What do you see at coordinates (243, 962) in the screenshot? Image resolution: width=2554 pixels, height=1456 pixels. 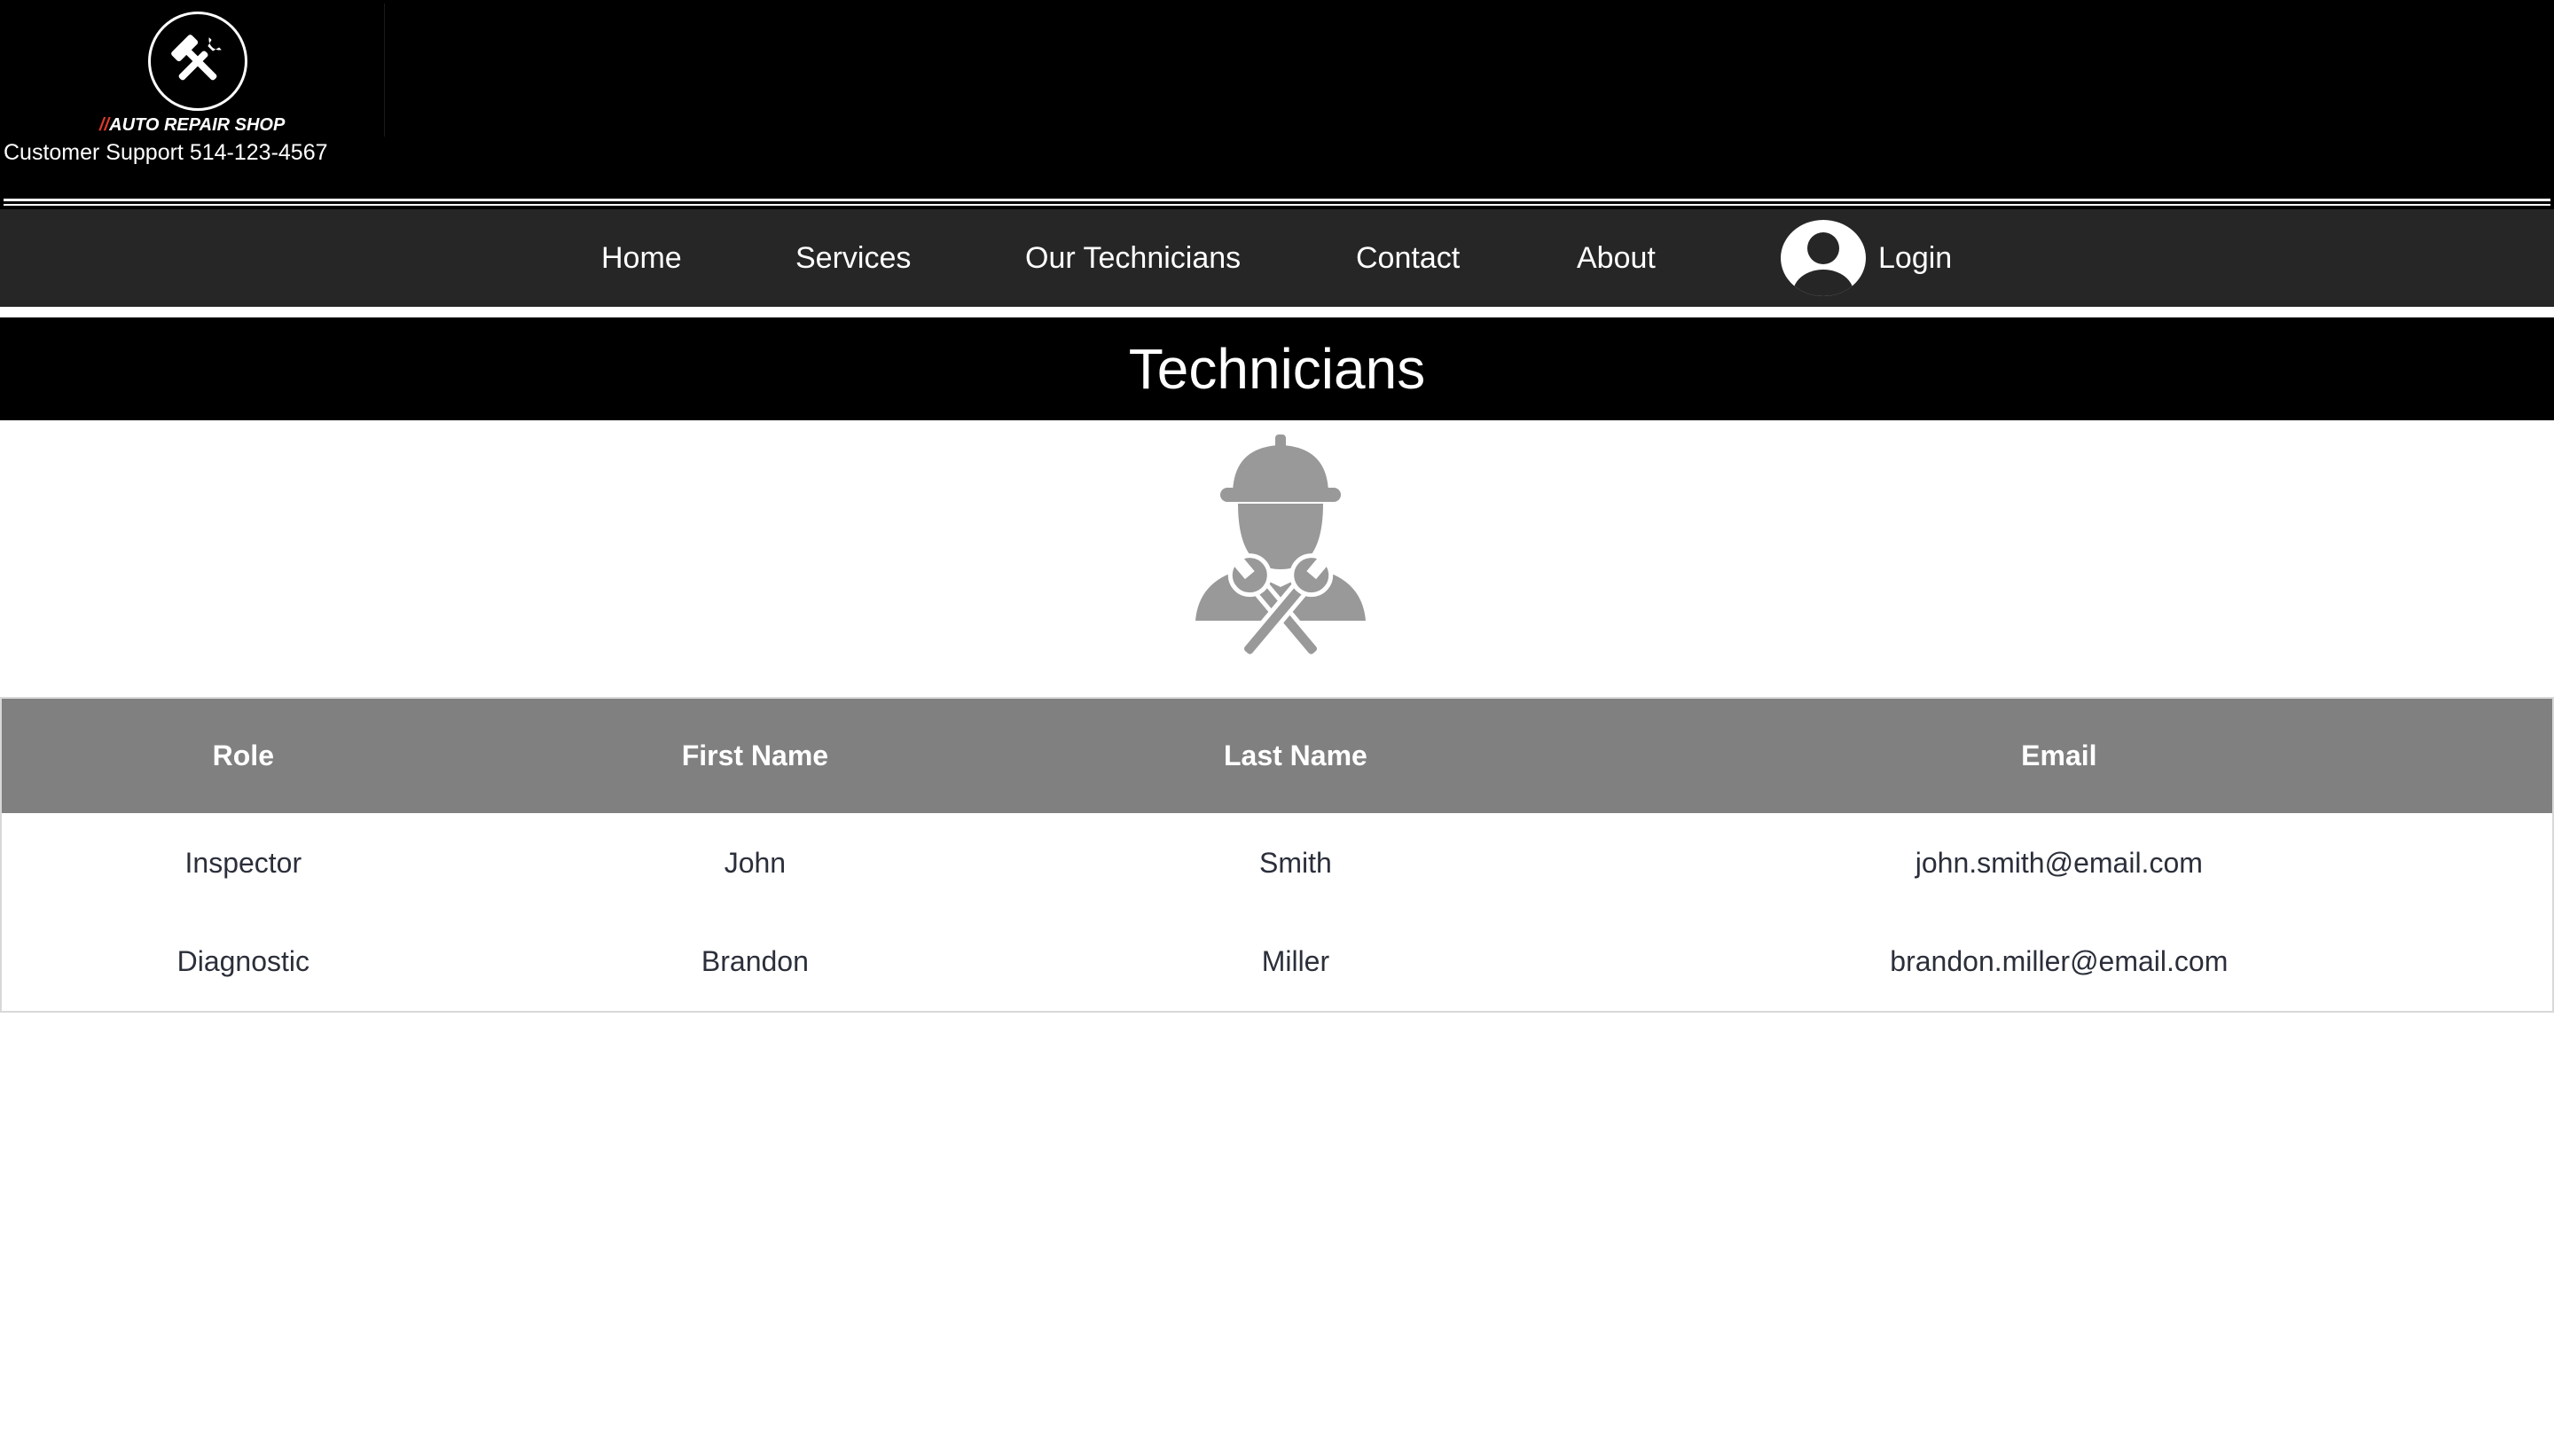 I see `cell-role: Diagnostic` at bounding box center [243, 962].